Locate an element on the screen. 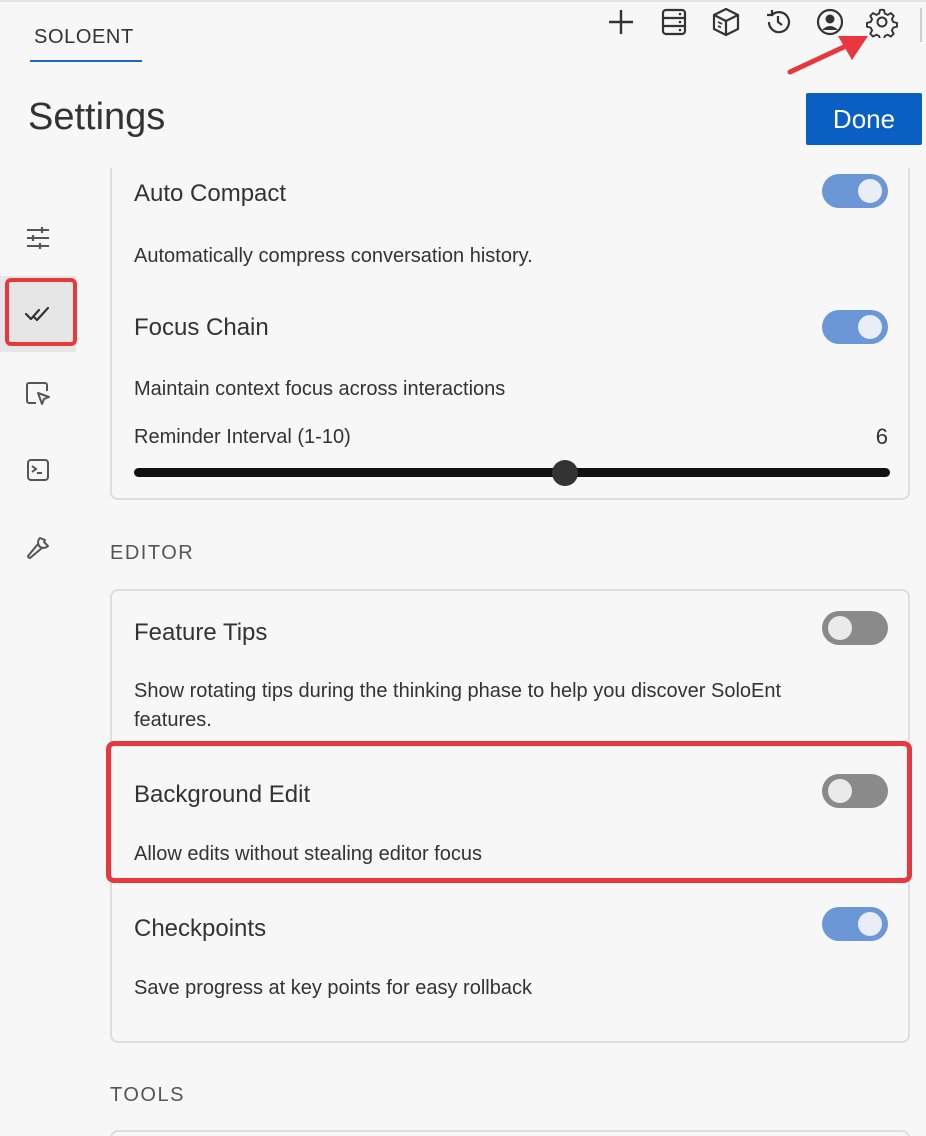 Image resolution: width=926 pixels, height=1136 pixels. annotation-highlight-box is located at coordinates (509, 812).